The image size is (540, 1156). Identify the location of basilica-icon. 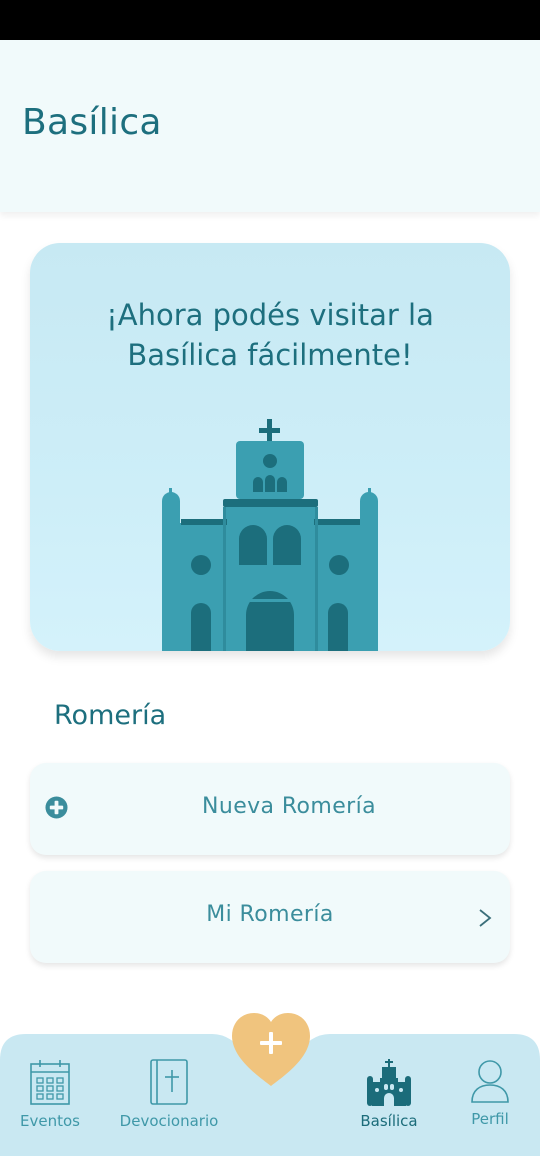
(389, 1082).